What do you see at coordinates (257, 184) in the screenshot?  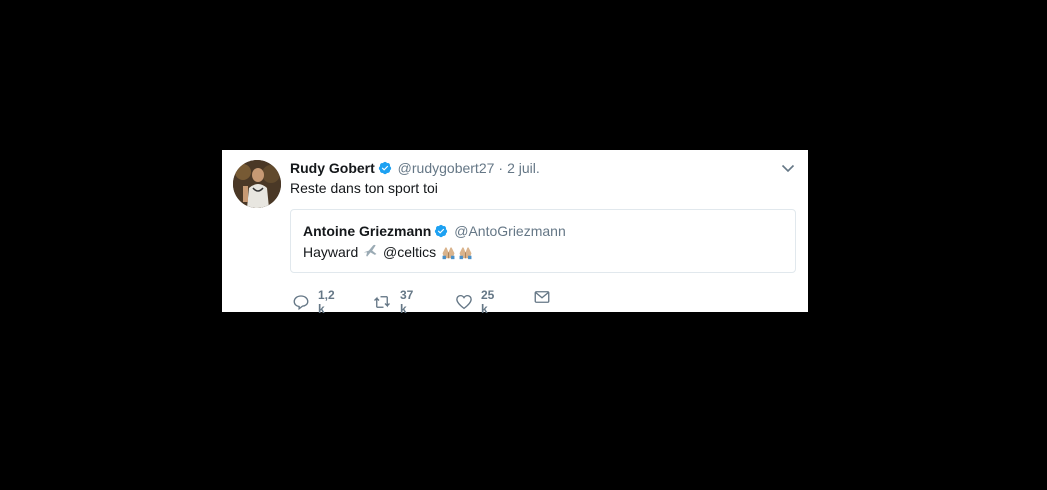 I see `avatar` at bounding box center [257, 184].